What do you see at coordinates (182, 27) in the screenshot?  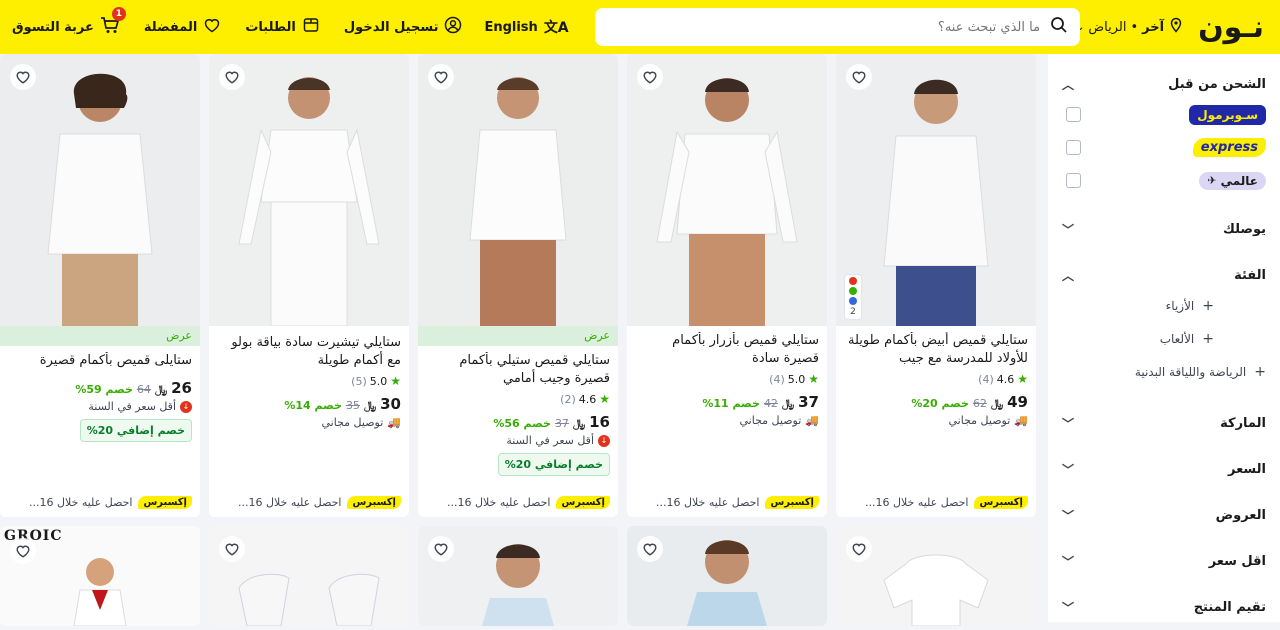 I see `wishlist-link: المفضلة` at bounding box center [182, 27].